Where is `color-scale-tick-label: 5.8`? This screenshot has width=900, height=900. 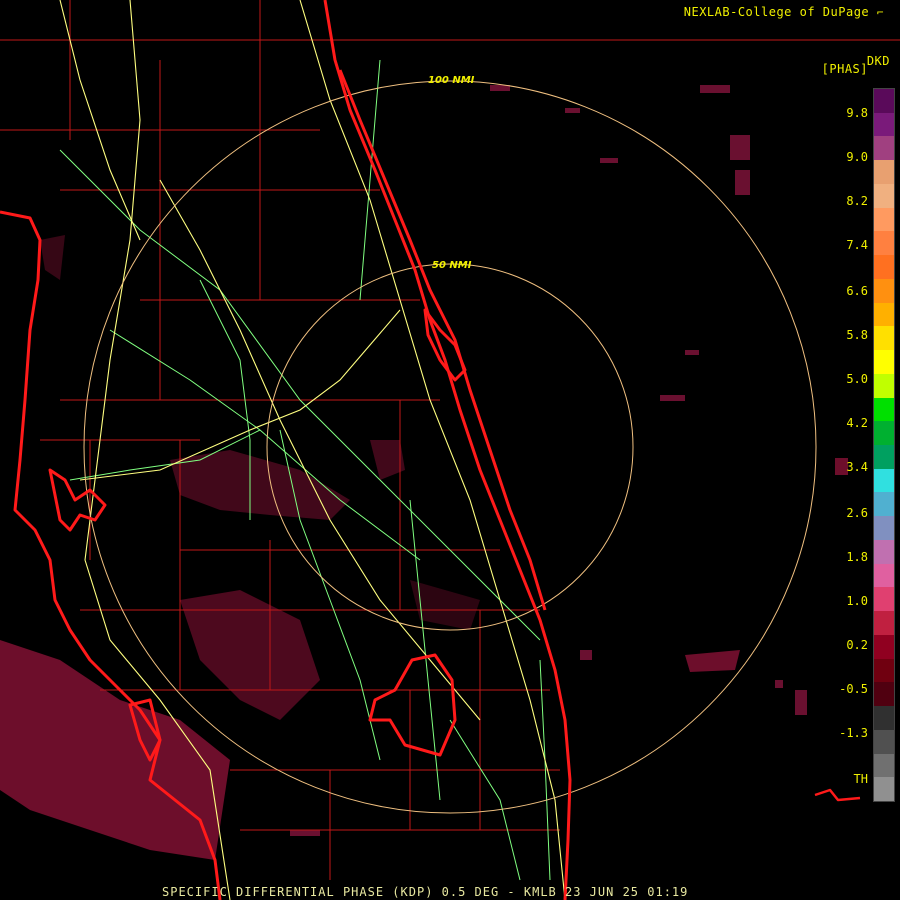 color-scale-tick-label: 5.8 is located at coordinates (857, 335).